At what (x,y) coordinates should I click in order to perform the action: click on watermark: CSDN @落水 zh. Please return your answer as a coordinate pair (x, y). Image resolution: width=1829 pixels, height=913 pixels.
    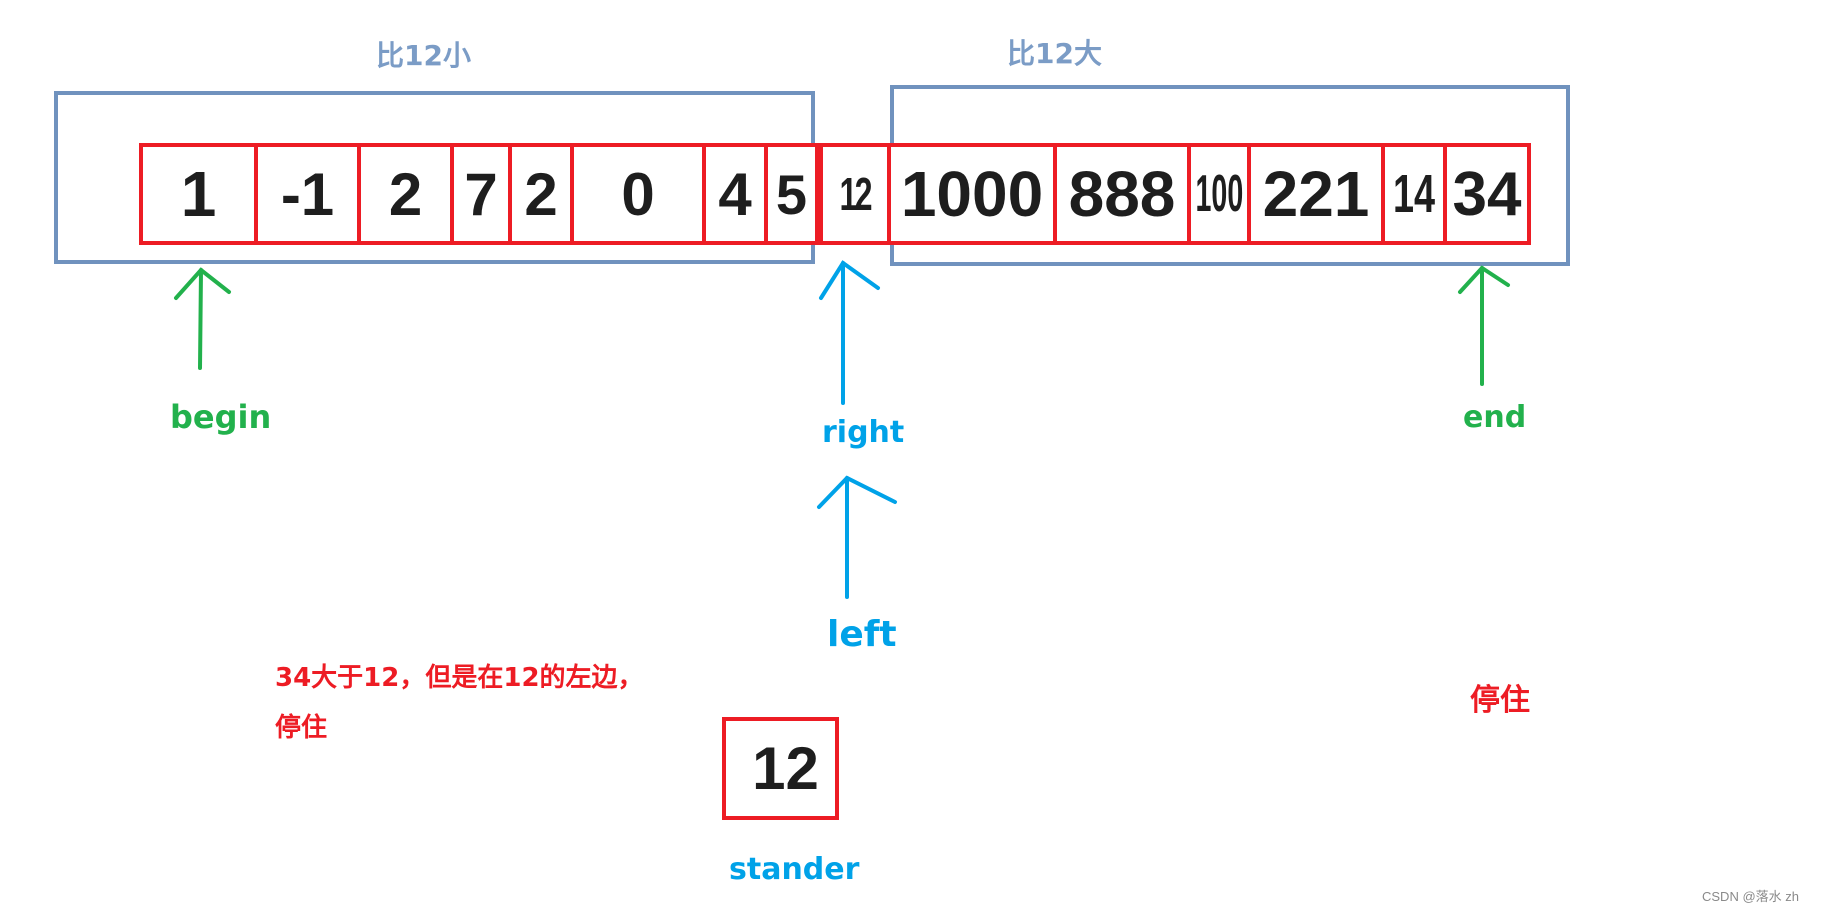
    Looking at the image, I should click on (1750, 896).